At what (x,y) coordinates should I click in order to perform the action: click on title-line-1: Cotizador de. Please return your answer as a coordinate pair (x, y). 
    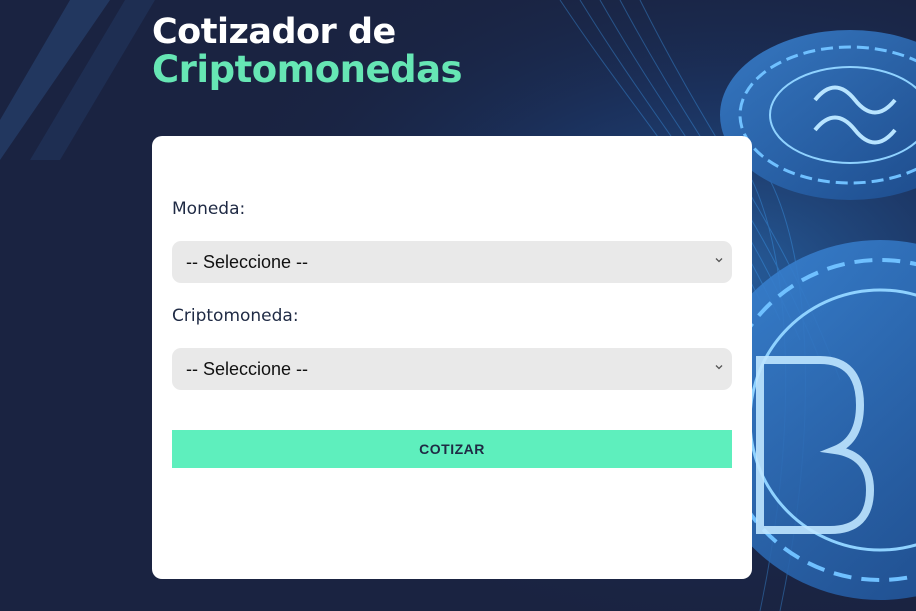
    Looking at the image, I should click on (274, 32).